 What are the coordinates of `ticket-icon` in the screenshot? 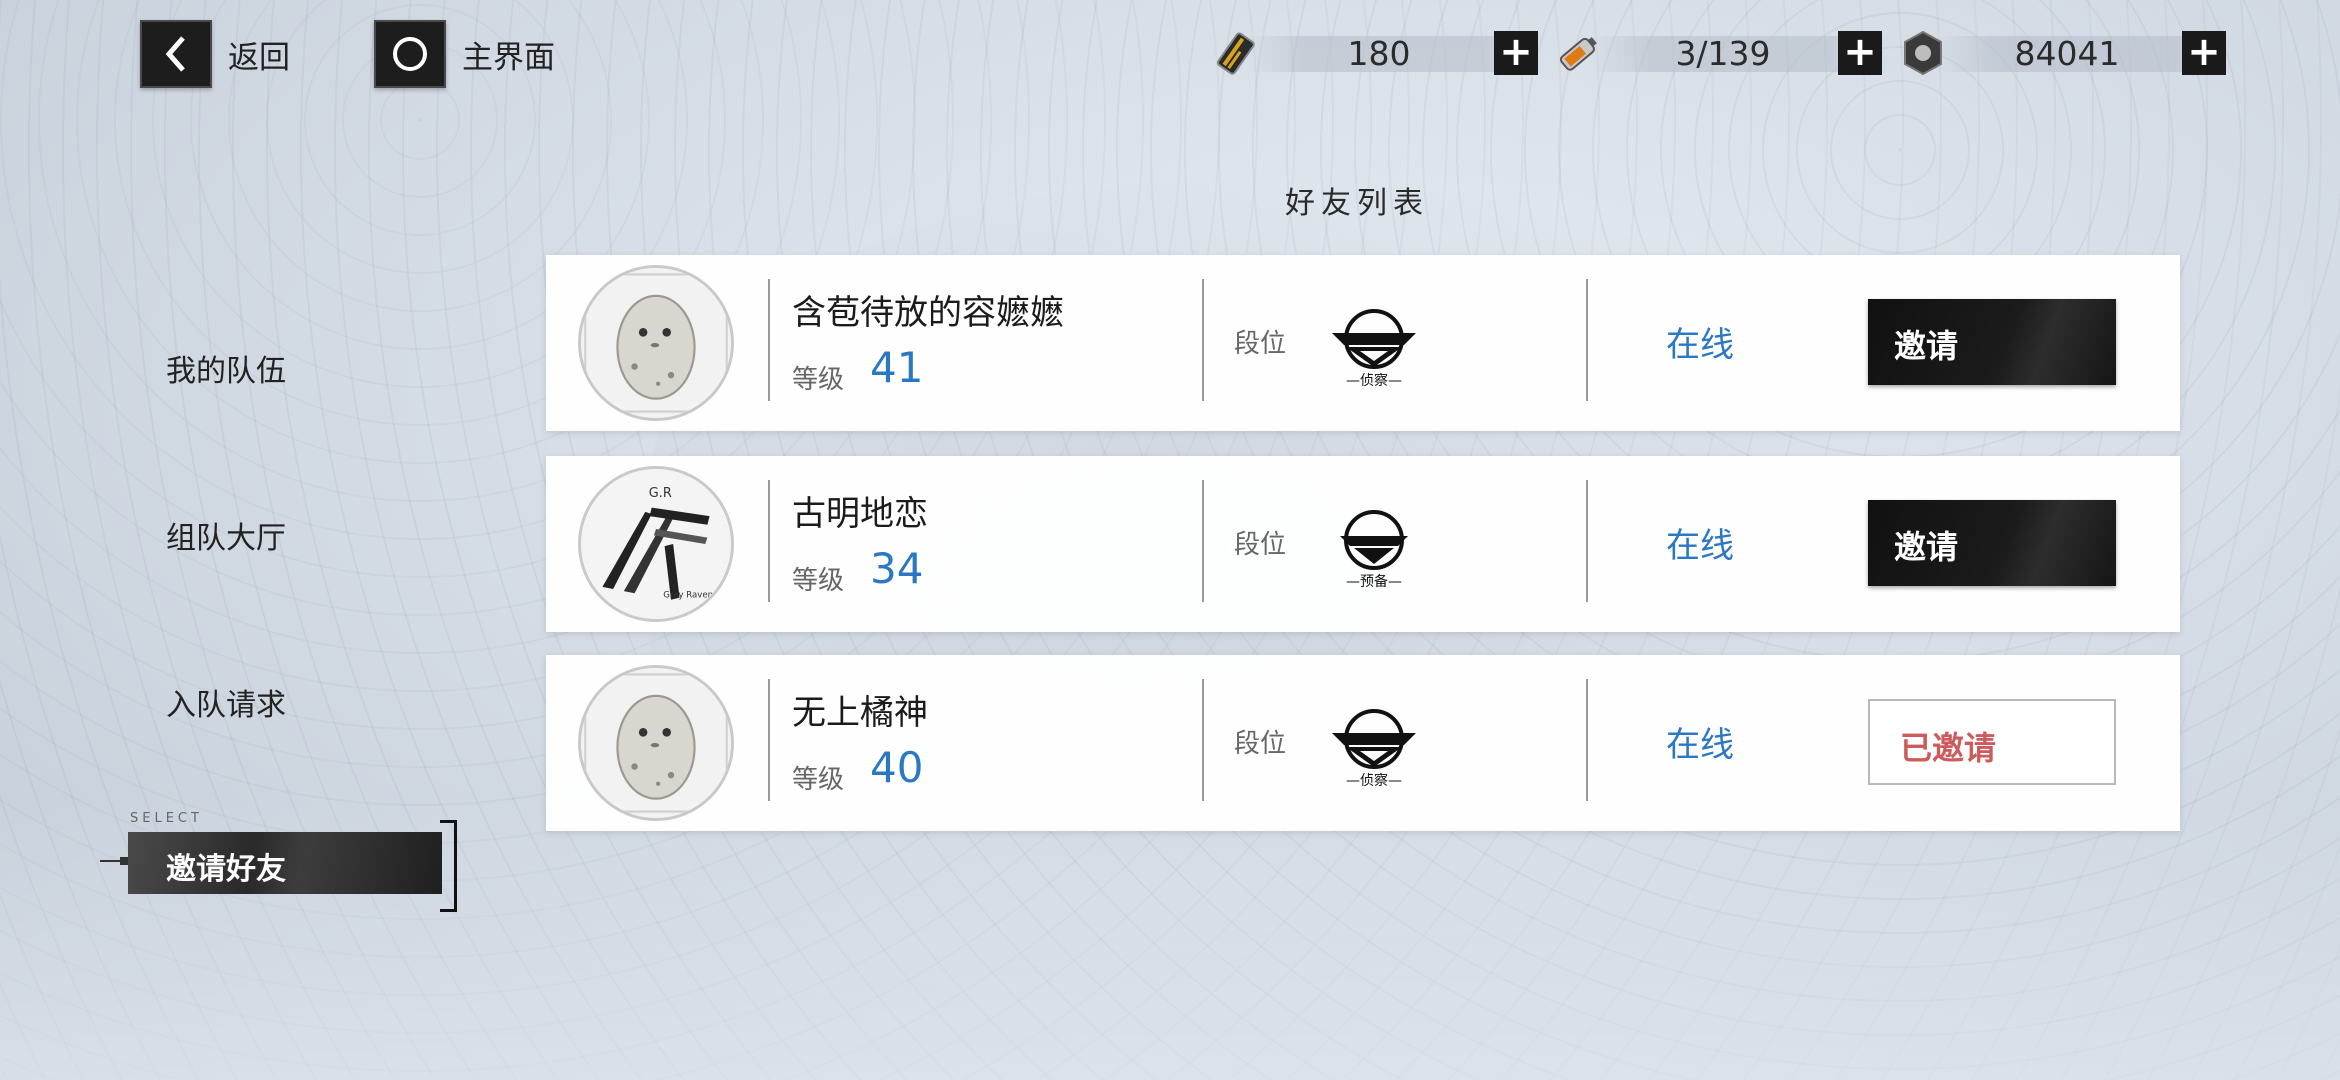 It's located at (1235, 53).